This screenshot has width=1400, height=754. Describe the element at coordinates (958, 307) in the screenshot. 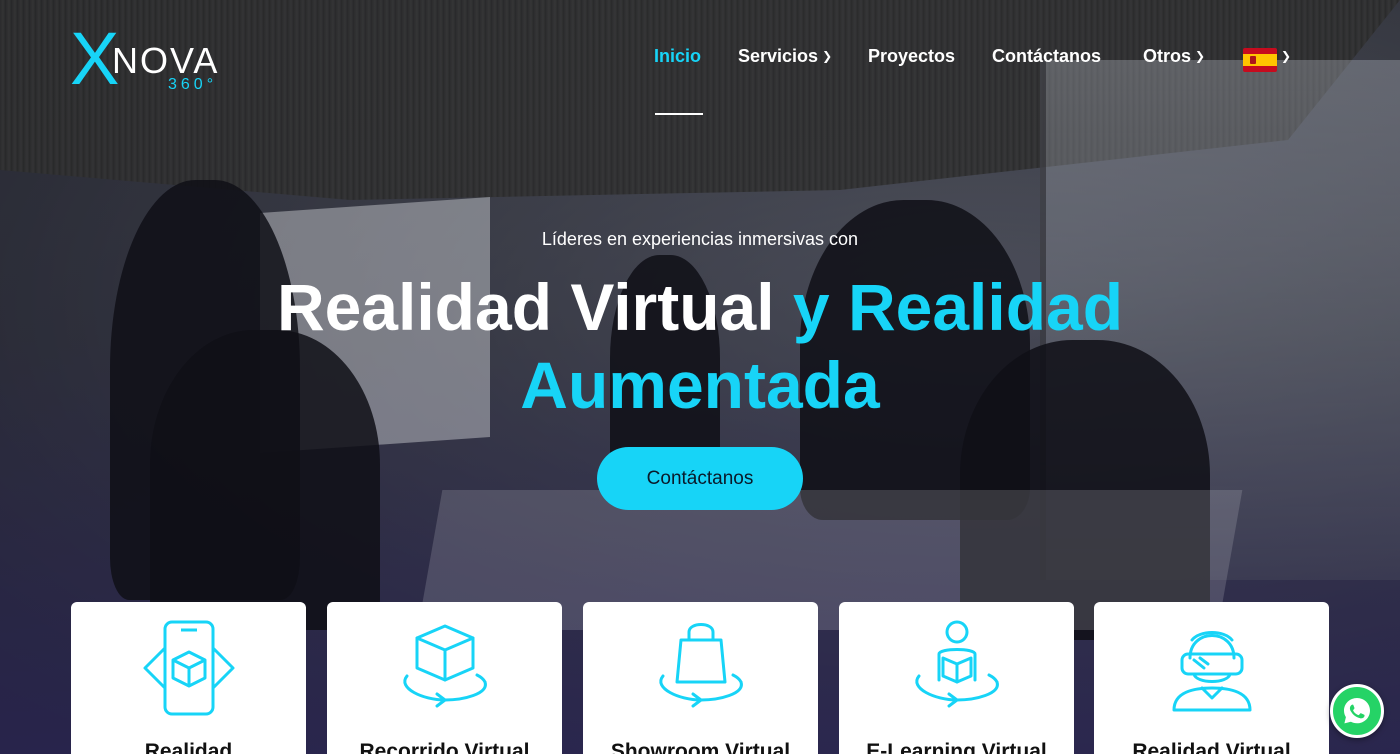

I see `headline-accent-1: y Realidad` at that location.